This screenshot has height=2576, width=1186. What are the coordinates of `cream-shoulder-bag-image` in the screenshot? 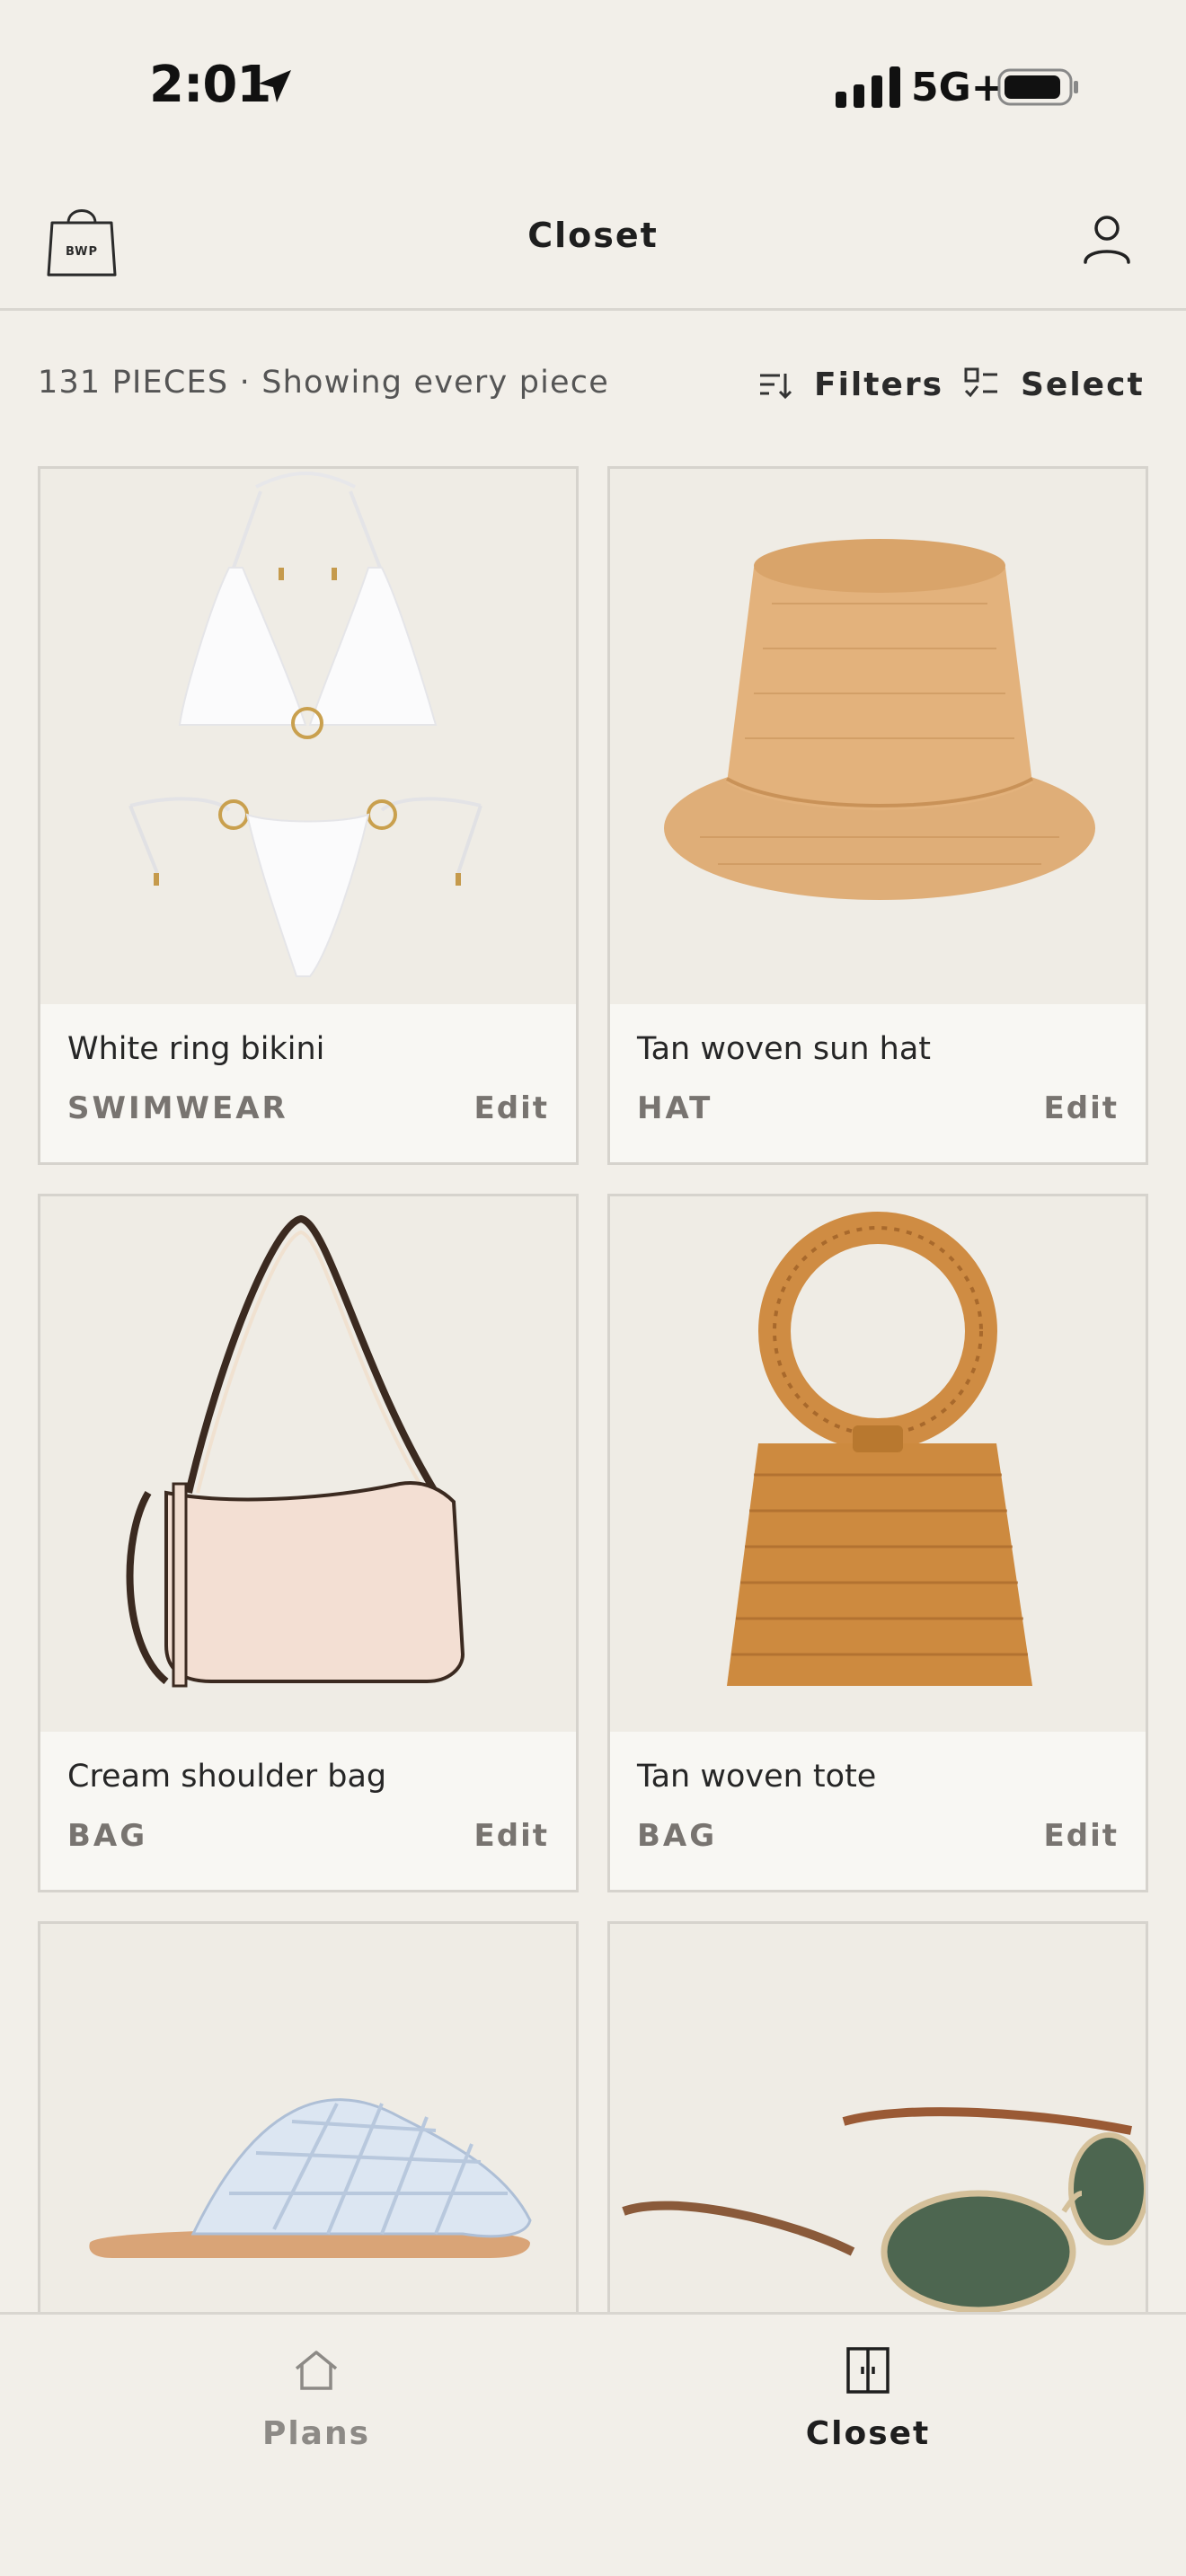 It's located at (295, 1451).